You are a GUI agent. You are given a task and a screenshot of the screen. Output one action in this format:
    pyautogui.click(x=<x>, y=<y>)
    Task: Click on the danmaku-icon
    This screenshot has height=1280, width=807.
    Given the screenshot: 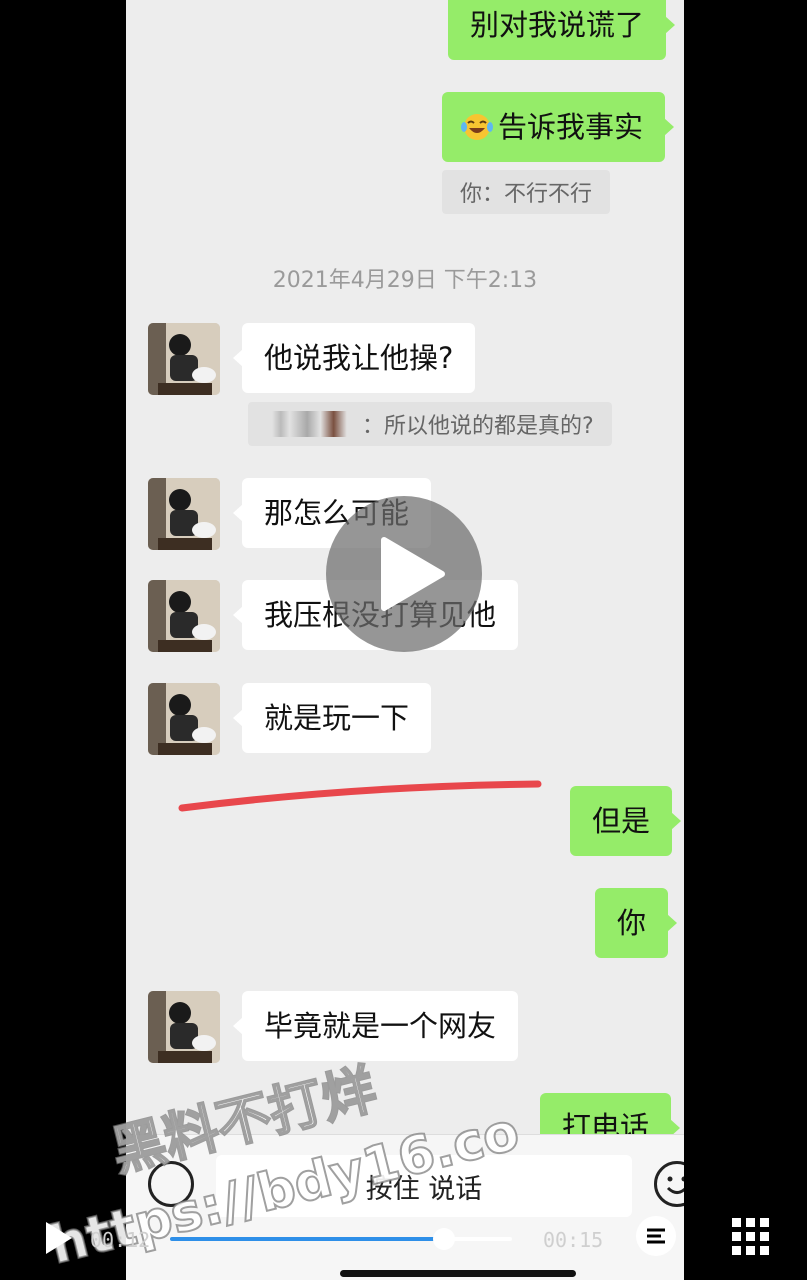 What is the action you would take?
    pyautogui.click(x=656, y=1236)
    